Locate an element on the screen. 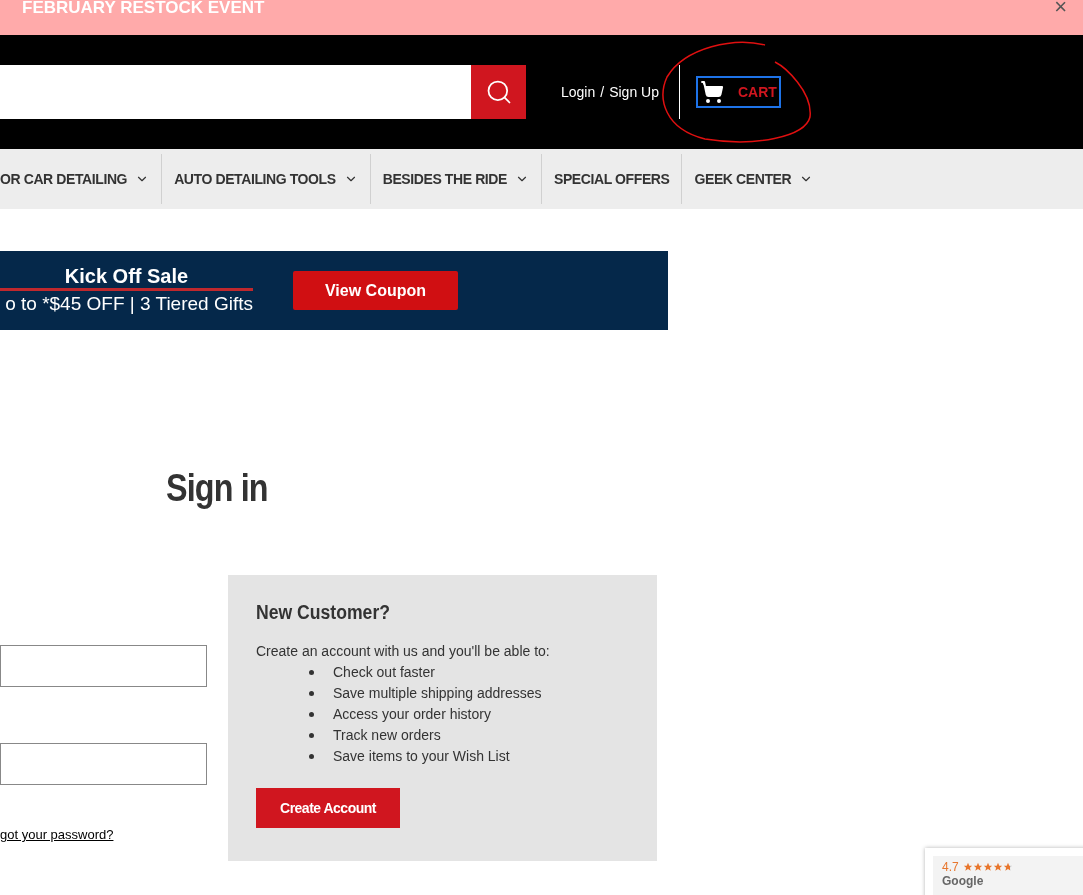 This screenshot has height=895, width=1083. search-button is located at coordinates (498, 92).